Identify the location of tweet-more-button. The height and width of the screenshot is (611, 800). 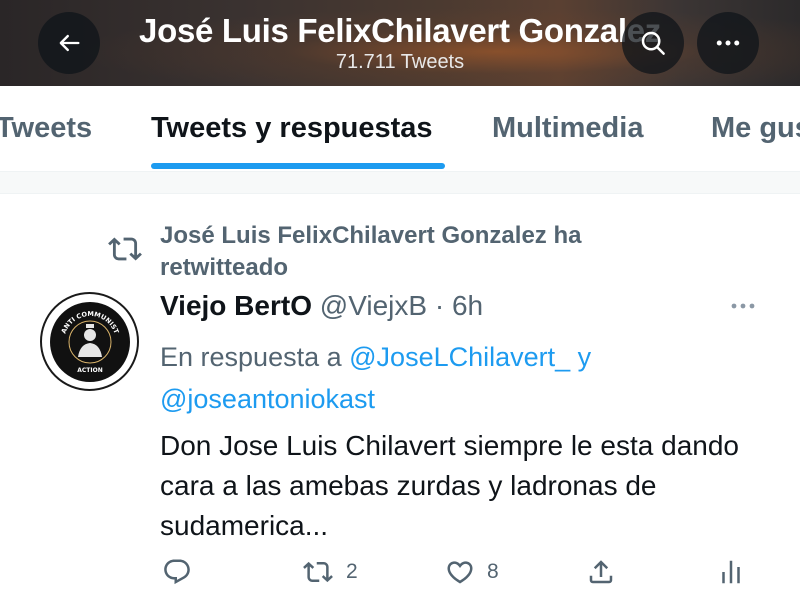
(743, 308).